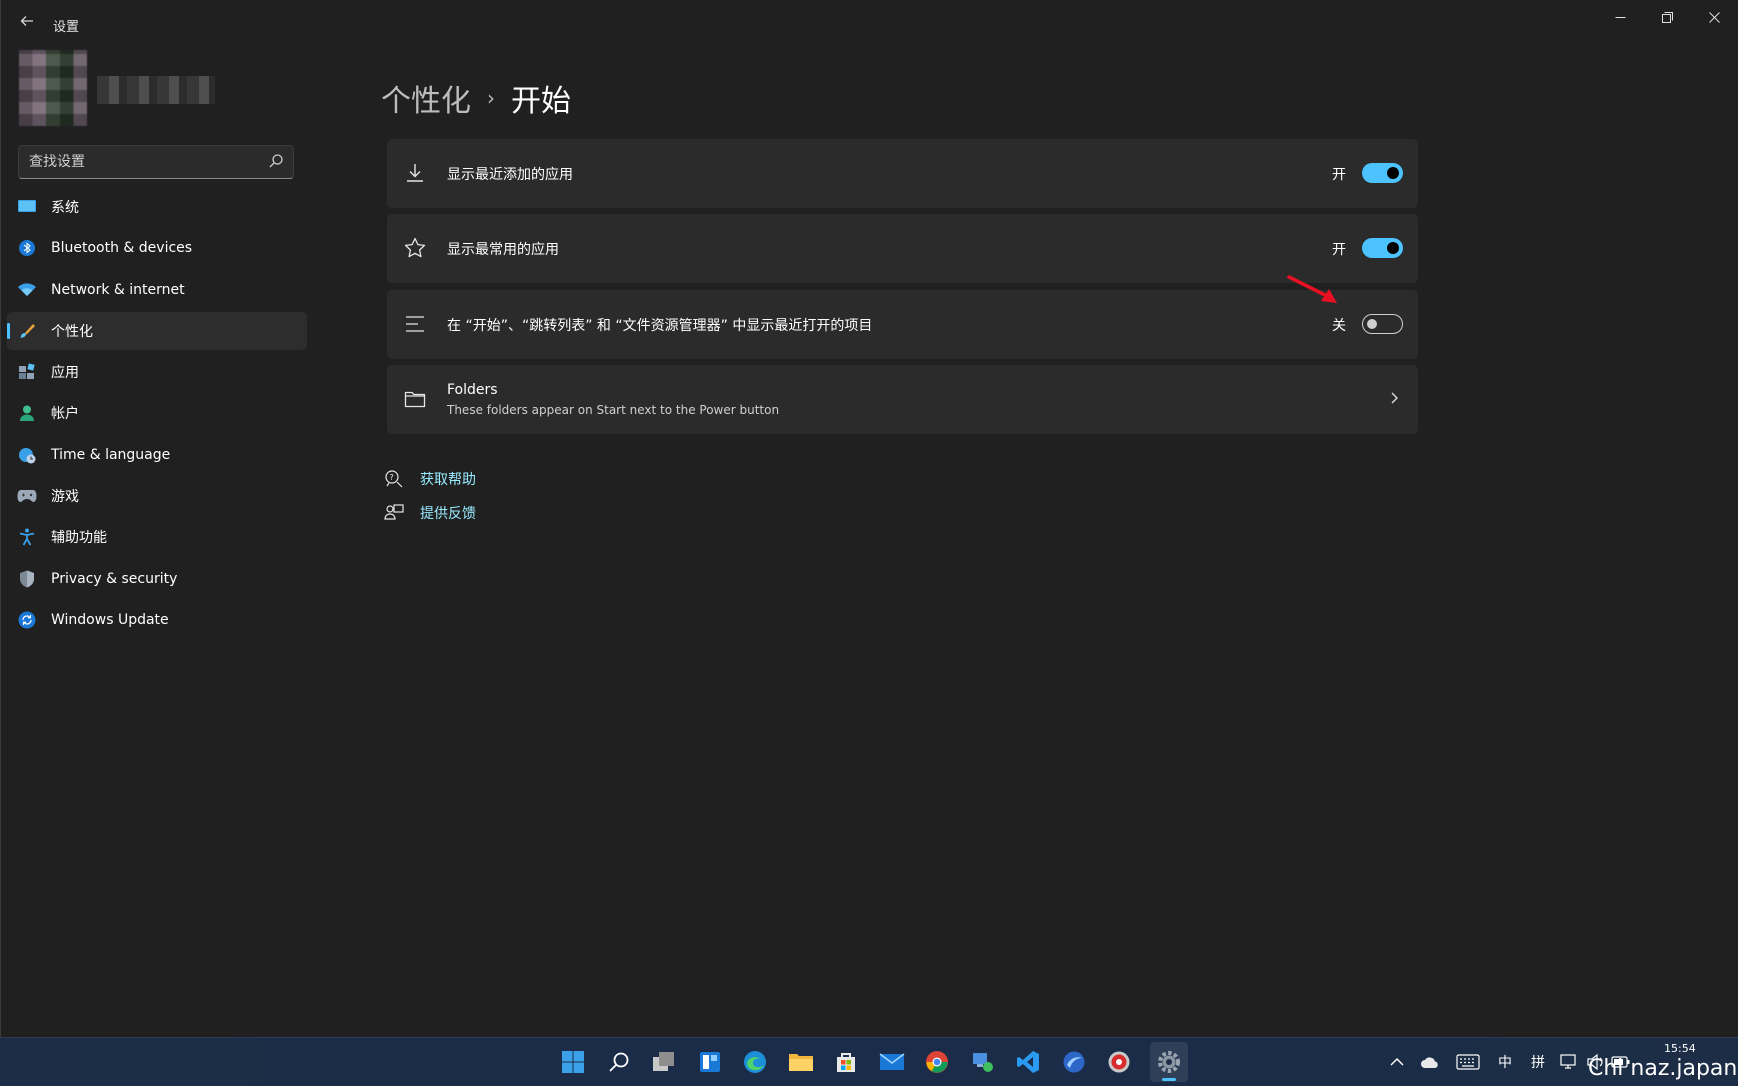  Describe the element at coordinates (27, 248) in the screenshot. I see `bluetooth-icon` at that location.